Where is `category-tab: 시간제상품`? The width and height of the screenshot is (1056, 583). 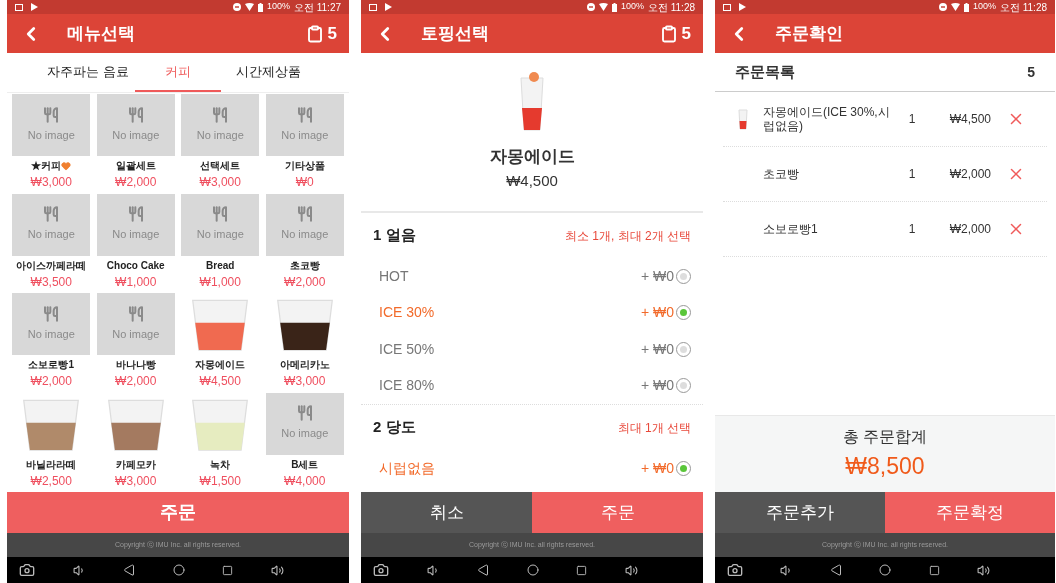 category-tab: 시간제상품 is located at coordinates (268, 72).